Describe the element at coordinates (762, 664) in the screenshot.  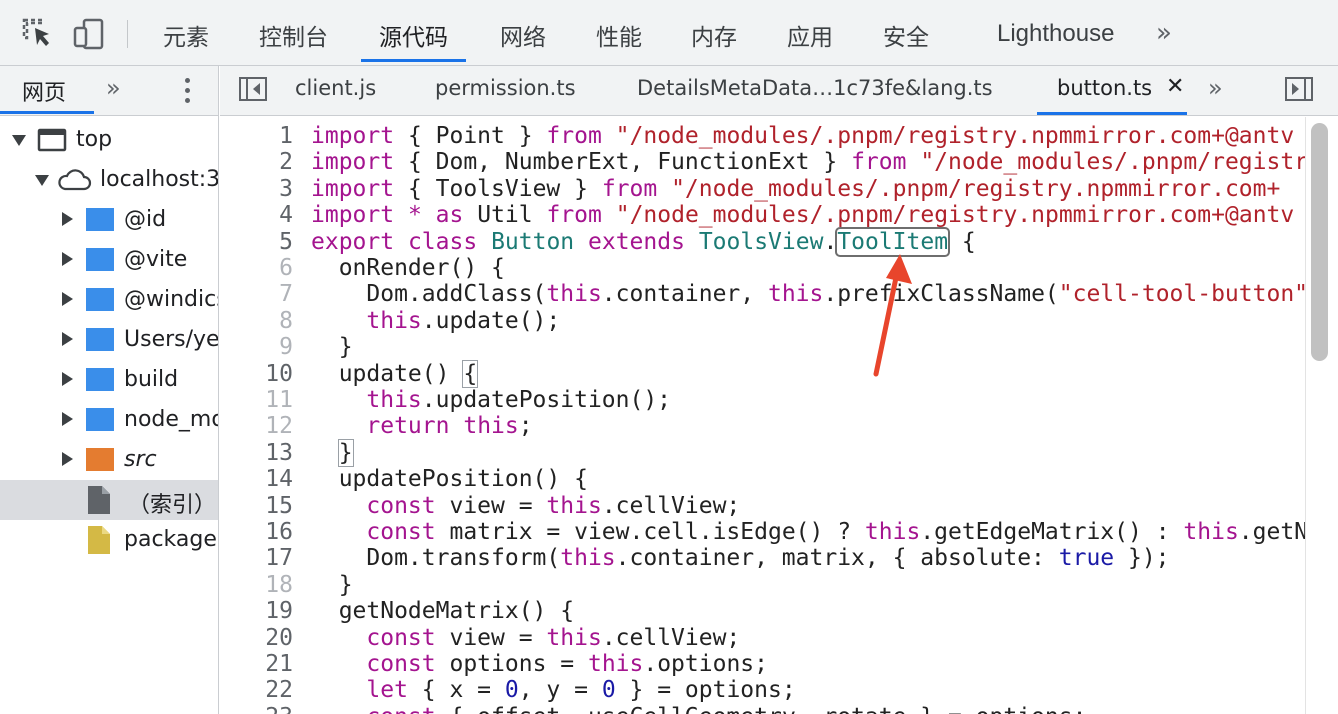
I see `code-line: 21 const options = this.options;` at that location.